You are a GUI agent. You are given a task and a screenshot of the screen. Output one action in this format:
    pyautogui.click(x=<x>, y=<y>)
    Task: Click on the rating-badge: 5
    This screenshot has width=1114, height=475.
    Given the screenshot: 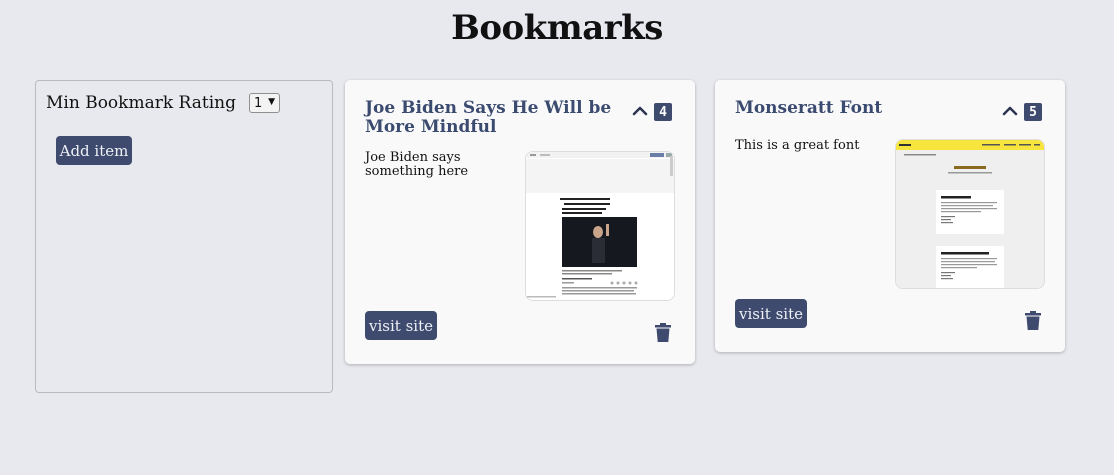 What is the action you would take?
    pyautogui.click(x=1033, y=112)
    